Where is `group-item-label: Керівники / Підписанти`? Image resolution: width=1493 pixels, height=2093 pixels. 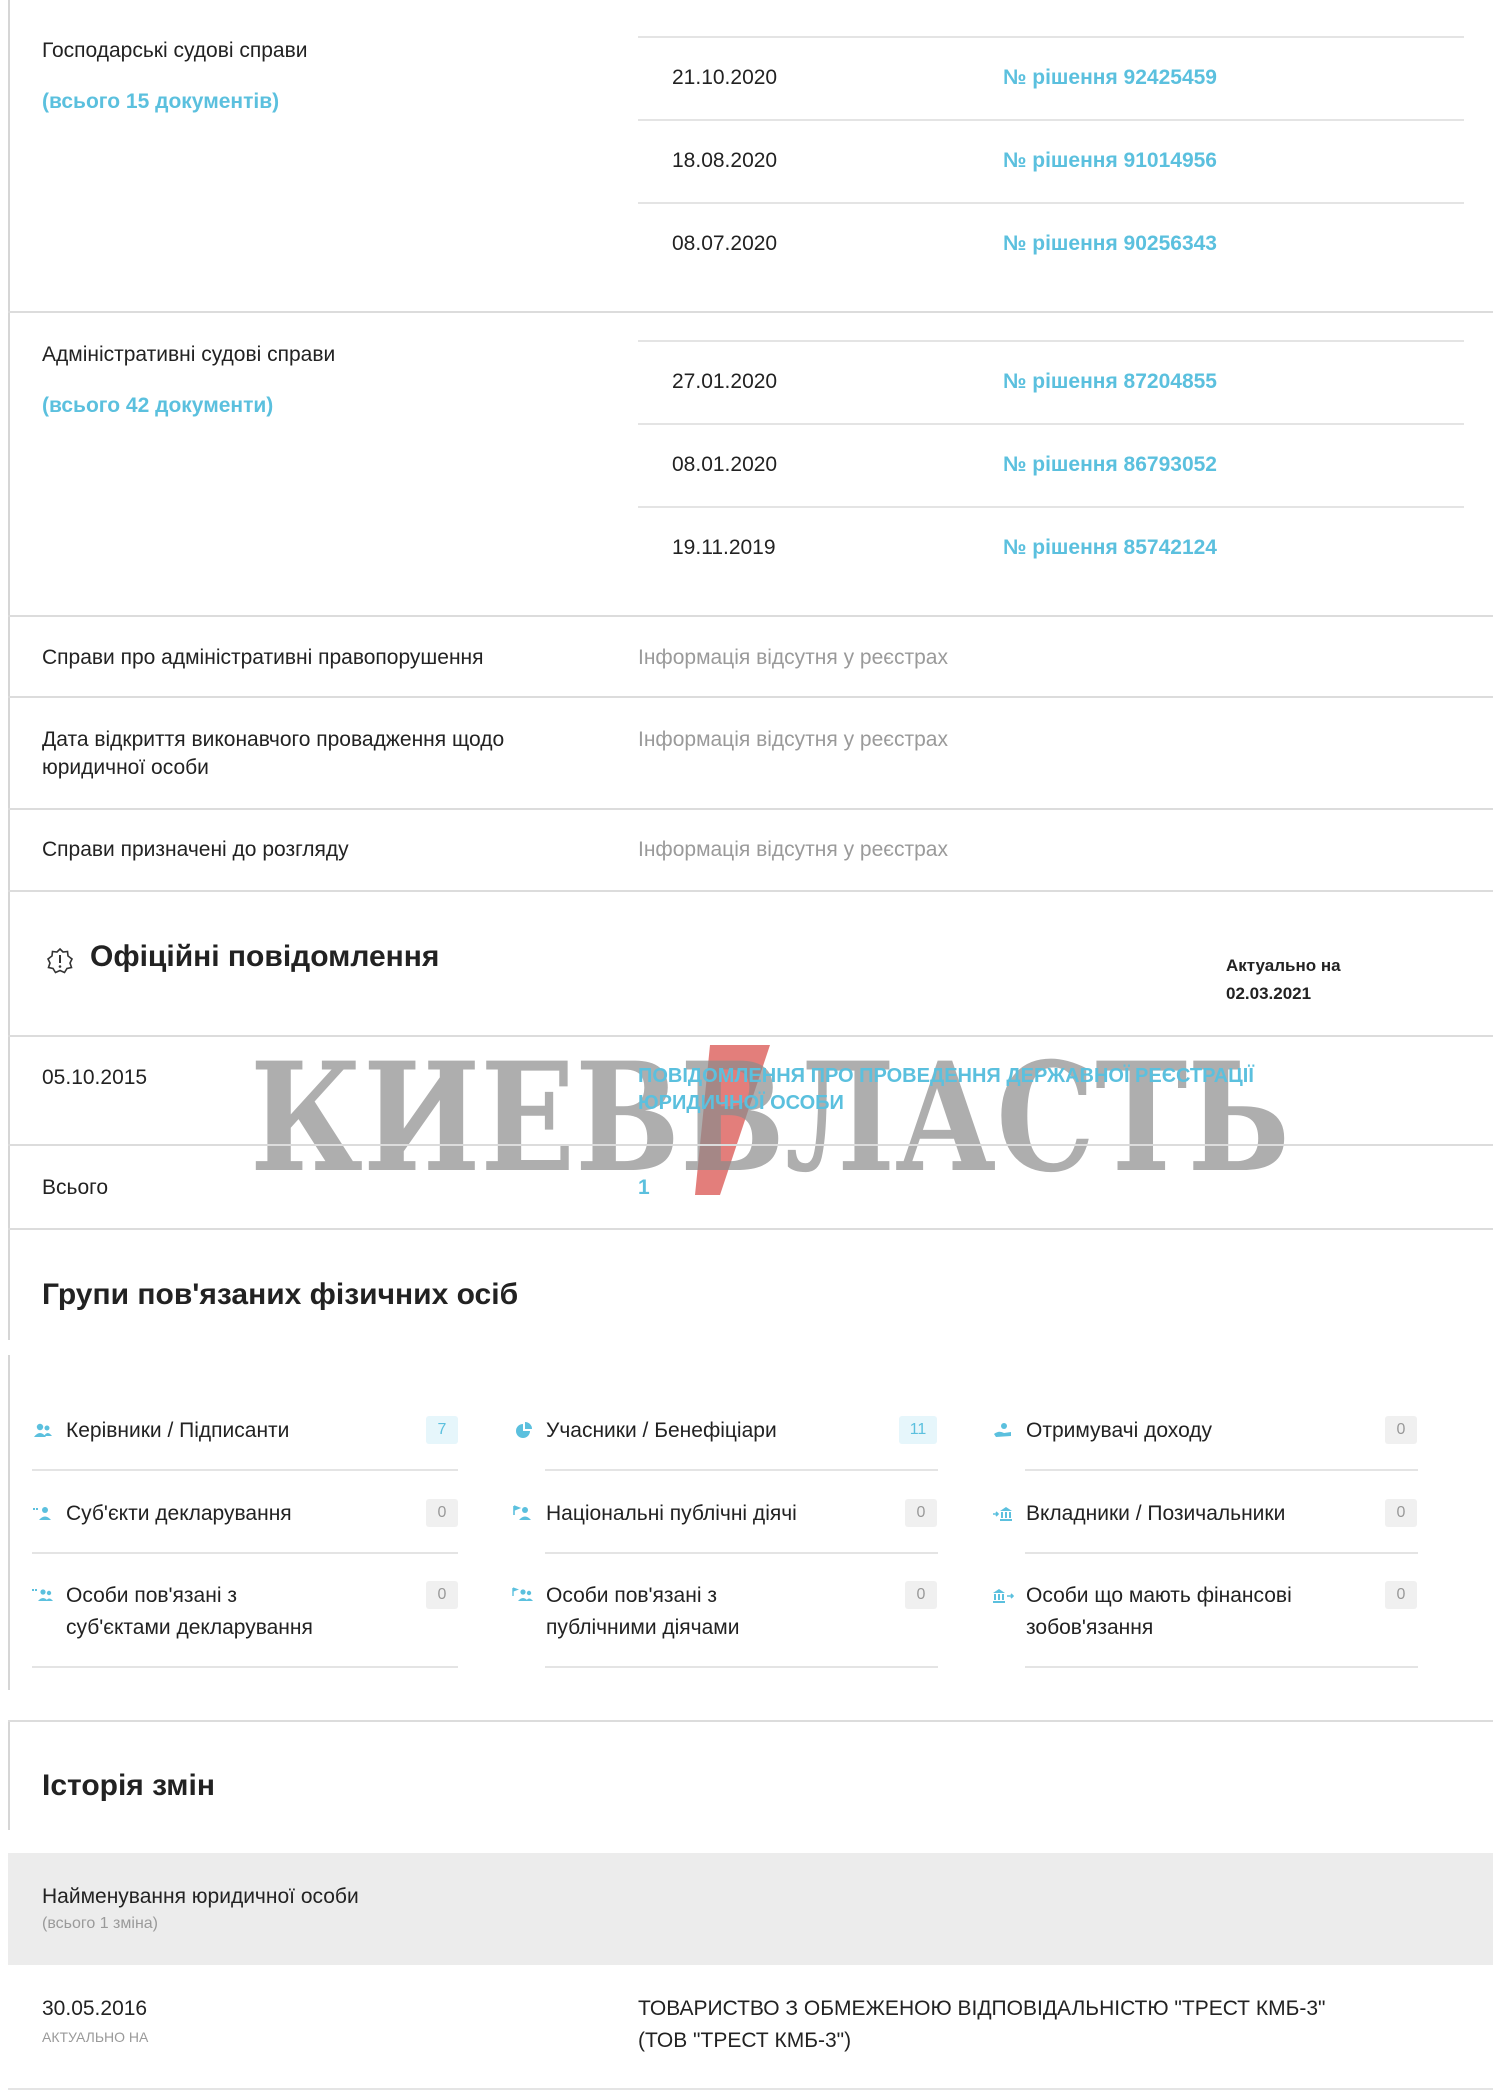
group-item-label: Керівники / Підписанти is located at coordinates (177, 1431).